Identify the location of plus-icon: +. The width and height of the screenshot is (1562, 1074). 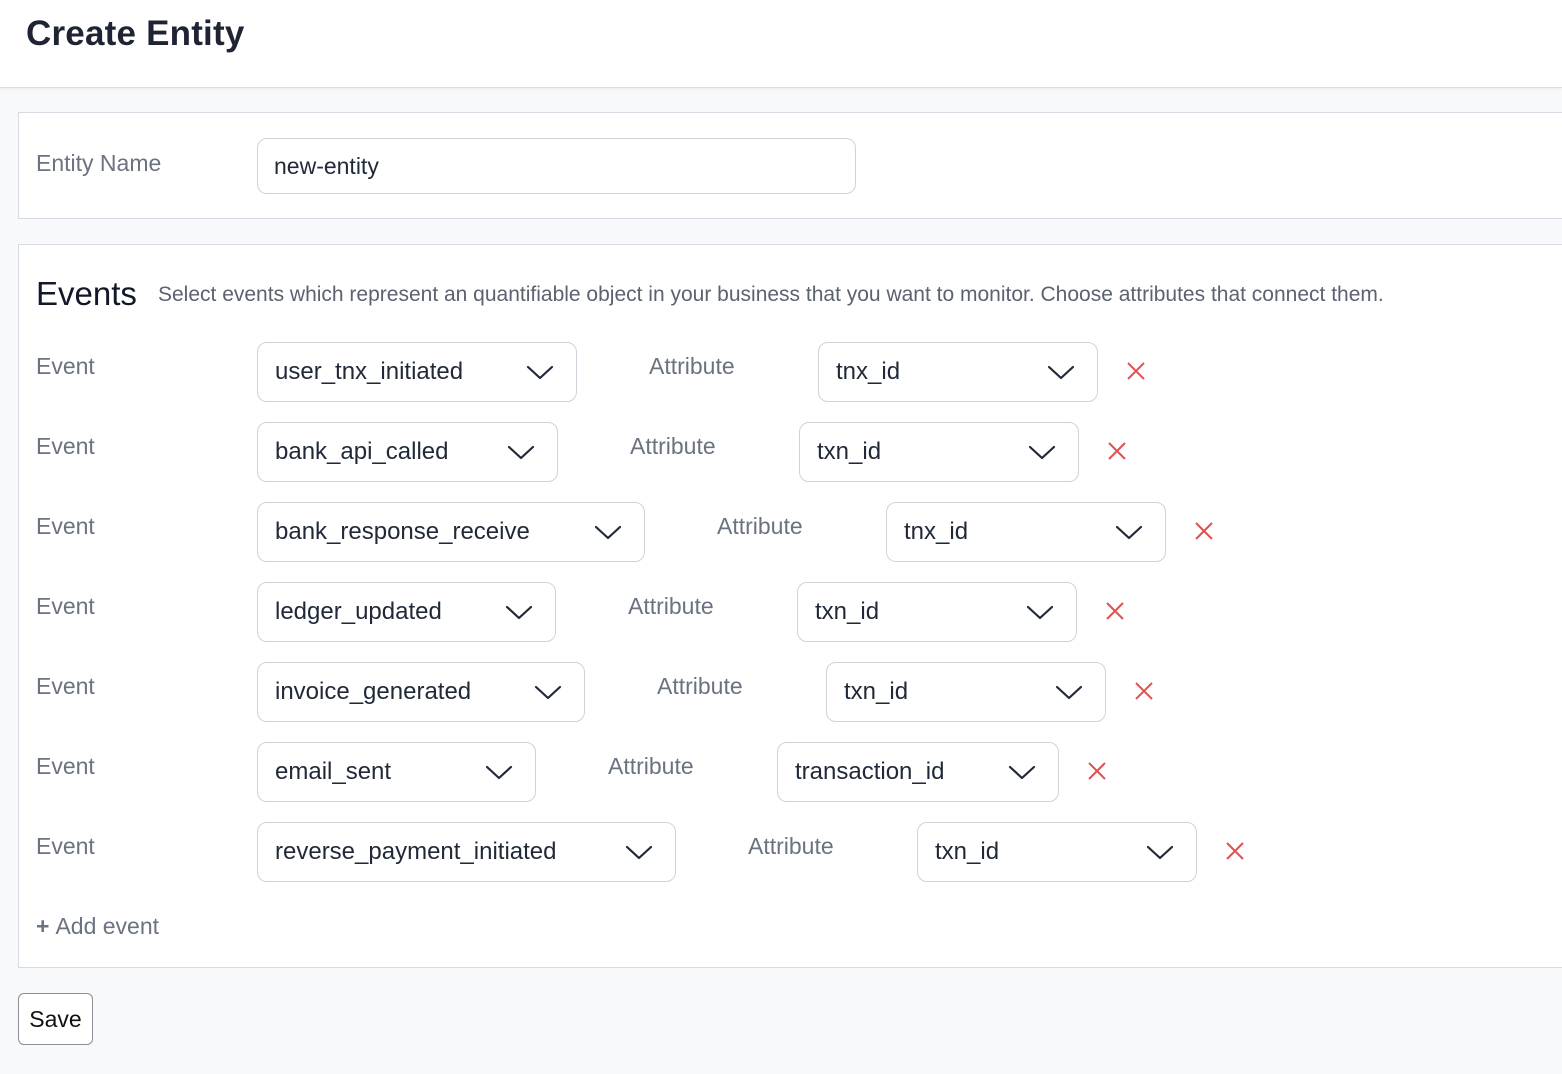
(43, 926).